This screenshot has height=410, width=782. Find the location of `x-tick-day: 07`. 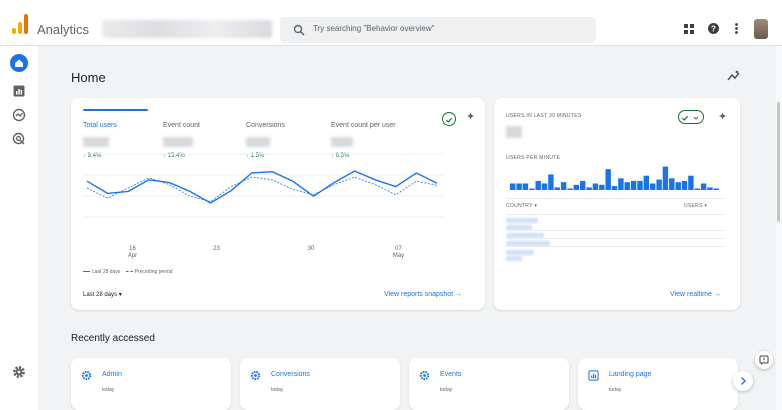

x-tick-day: 07 is located at coordinates (398, 249).